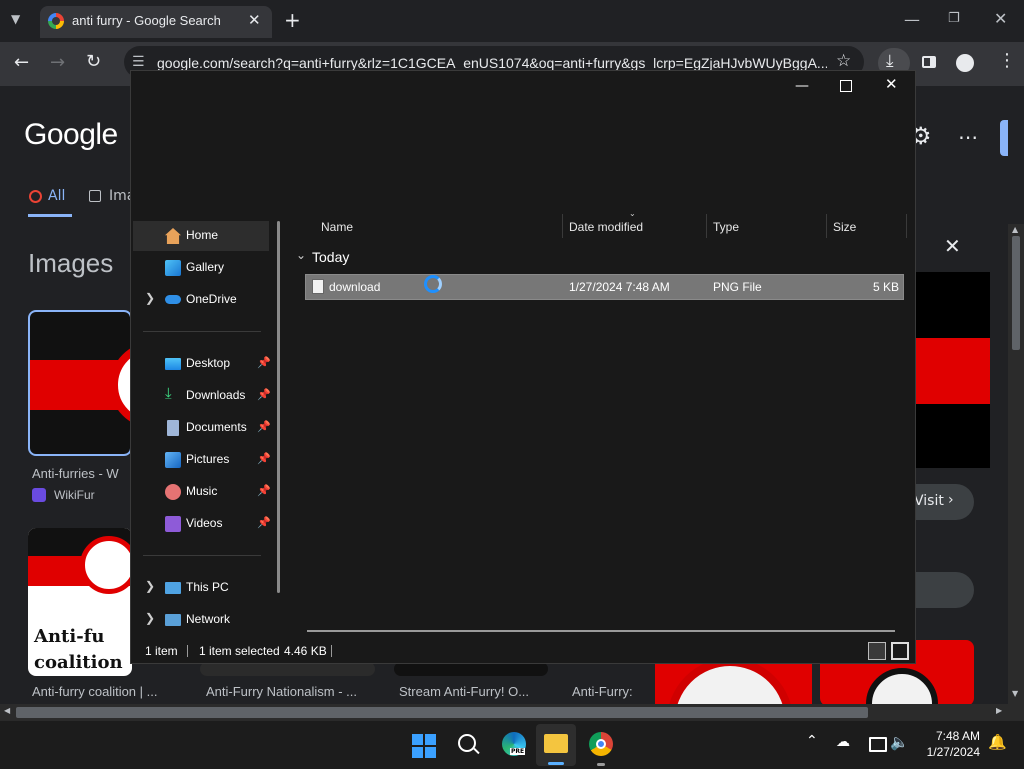 Image resolution: width=1024 pixels, height=769 pixels. What do you see at coordinates (726, 227) in the screenshot?
I see `column-type: Type` at bounding box center [726, 227].